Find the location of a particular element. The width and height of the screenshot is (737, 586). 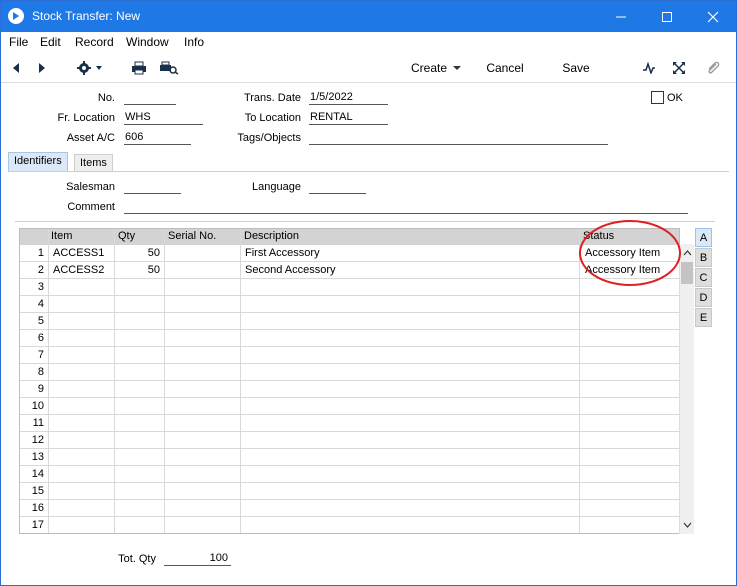

table-row: 7 is located at coordinates (349, 355).